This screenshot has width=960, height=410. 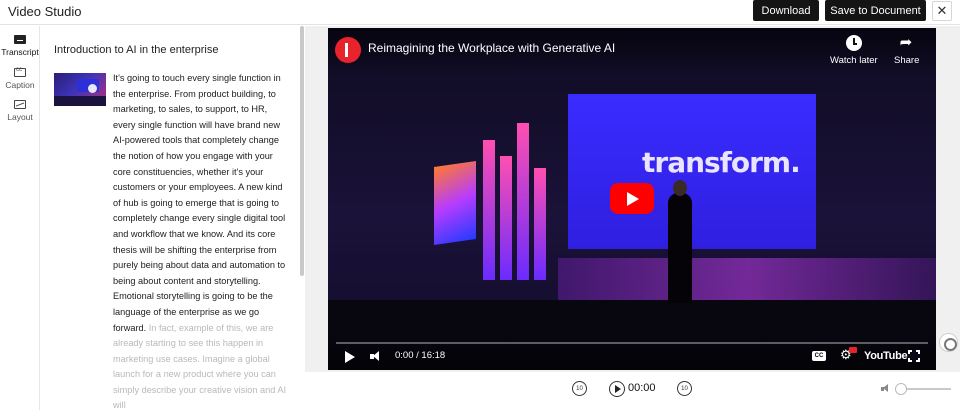 I want to click on rail-item-label: Caption, so click(x=20, y=85).